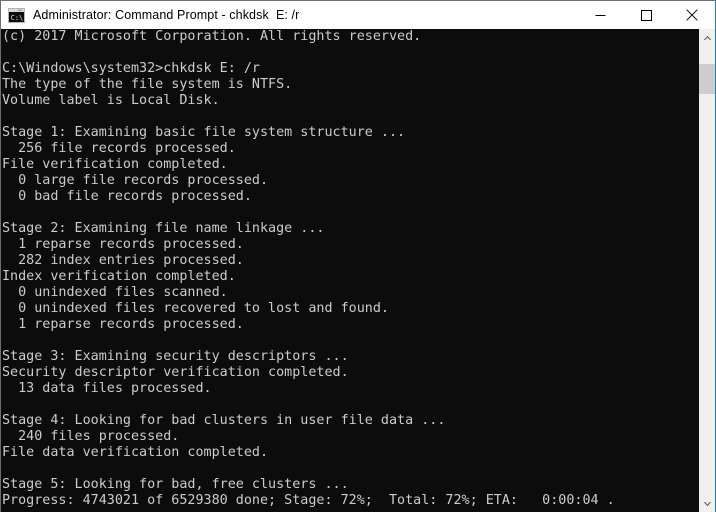 The width and height of the screenshot is (716, 512). Describe the element at coordinates (707, 37) in the screenshot. I see `scroll-up-icon` at that location.